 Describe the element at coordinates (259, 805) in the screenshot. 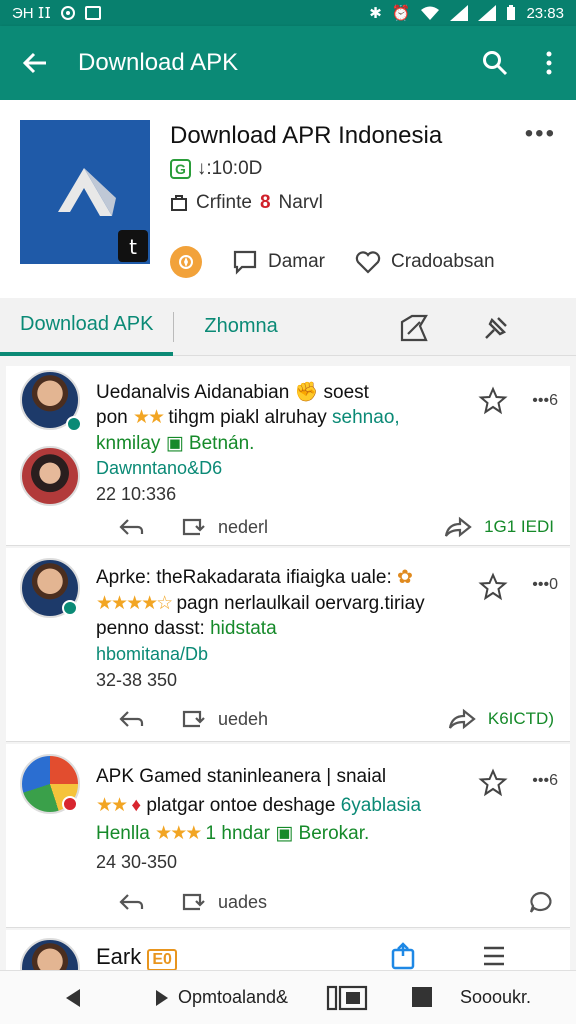

I see `post-line: ★★ ♦ platgar ontoe deshage 6yablasia` at that location.